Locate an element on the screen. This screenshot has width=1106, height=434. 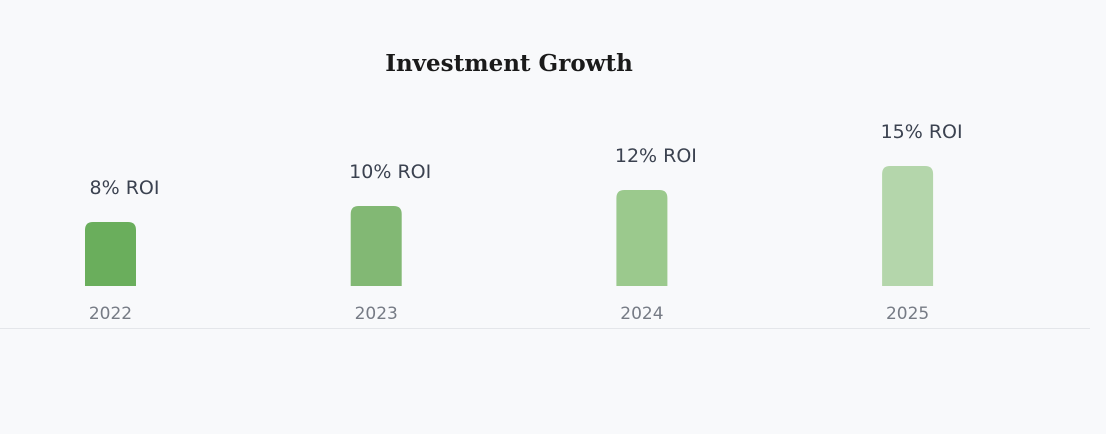
bar-2025 is located at coordinates (908, 226).